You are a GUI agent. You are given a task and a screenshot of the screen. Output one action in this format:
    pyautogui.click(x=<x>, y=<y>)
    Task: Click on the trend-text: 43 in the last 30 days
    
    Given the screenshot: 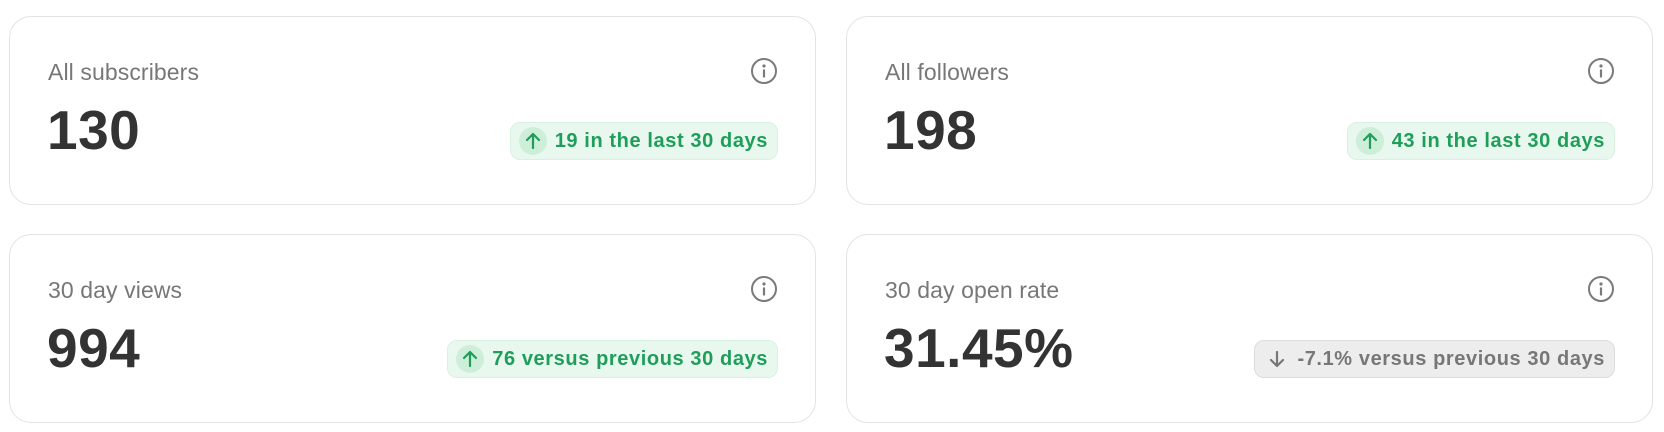 What is the action you would take?
    pyautogui.click(x=1498, y=140)
    